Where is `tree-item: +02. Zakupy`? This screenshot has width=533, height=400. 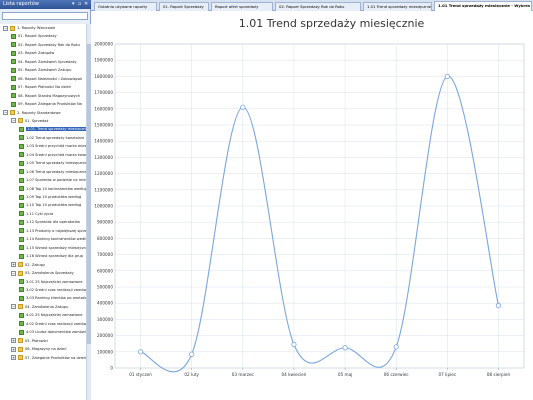
tree-item: +02. Zakupy is located at coordinates (28, 265).